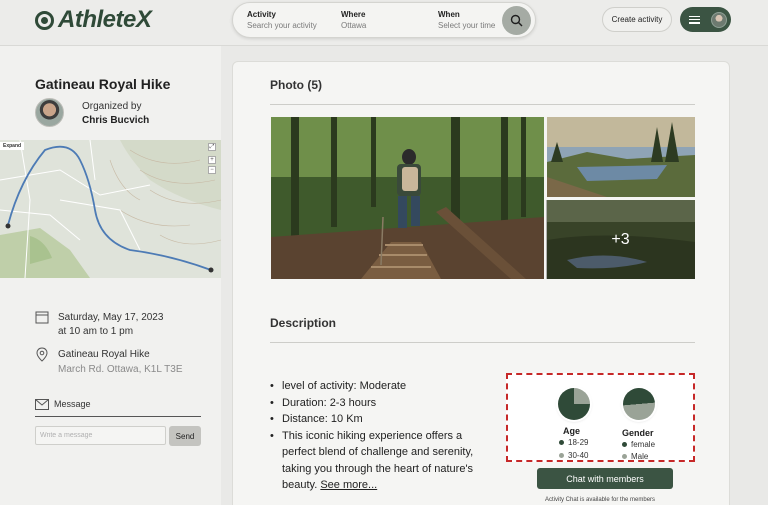 The image size is (768, 505). I want to click on location-address: March Rd. Ottawa, K1L T3E, so click(120, 369).